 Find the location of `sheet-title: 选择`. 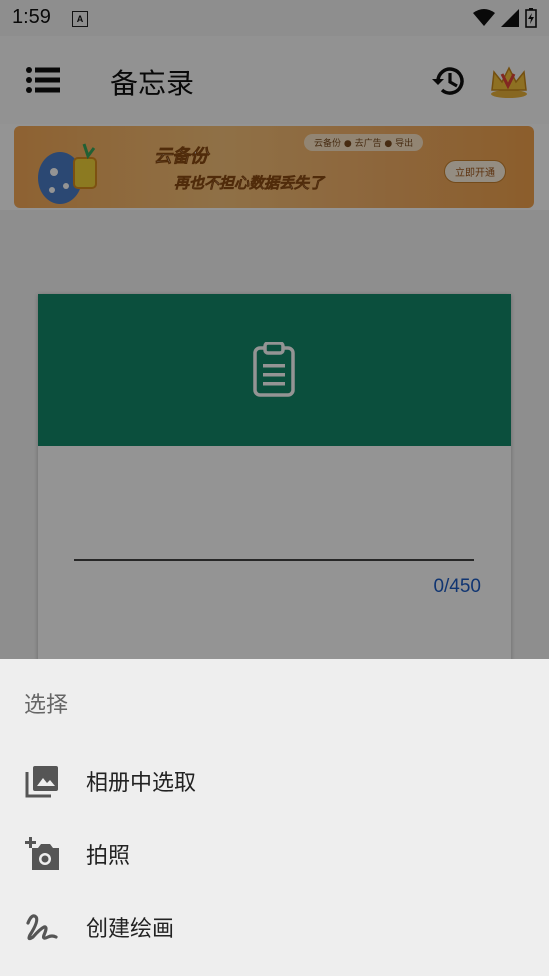

sheet-title: 选择 is located at coordinates (46, 705).